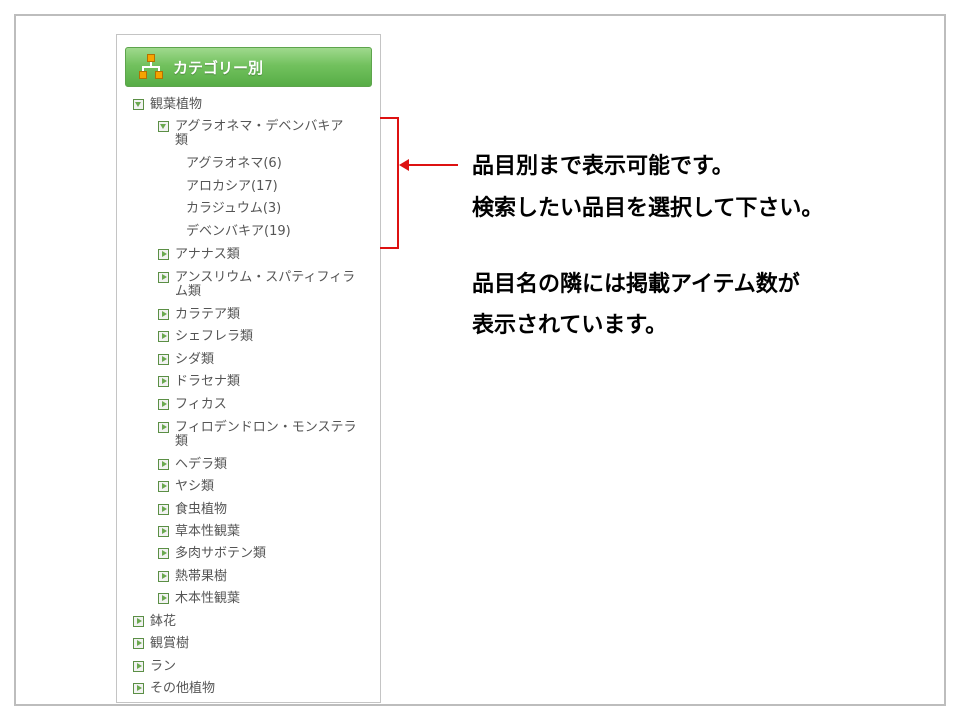 The height and width of the screenshot is (720, 960). Describe the element at coordinates (199, 382) in the screenshot. I see `tree-item-dracaena: ドラセナ類` at that location.